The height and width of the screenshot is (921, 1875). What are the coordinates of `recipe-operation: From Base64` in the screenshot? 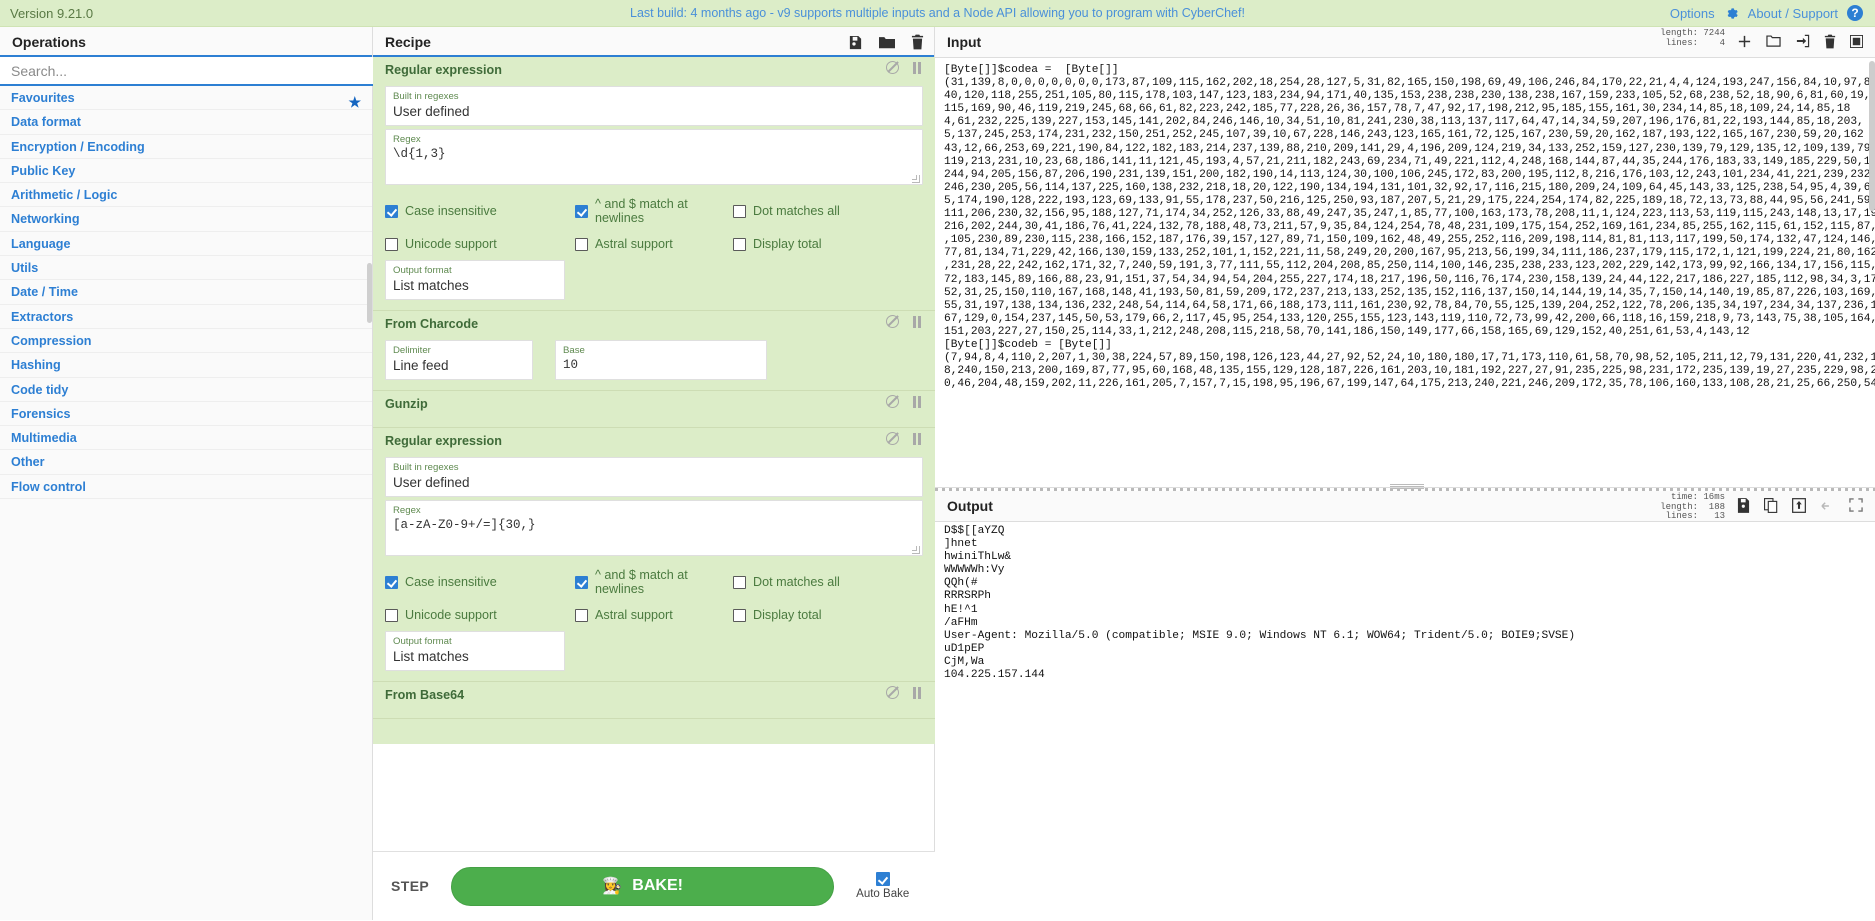 It's located at (654, 700).